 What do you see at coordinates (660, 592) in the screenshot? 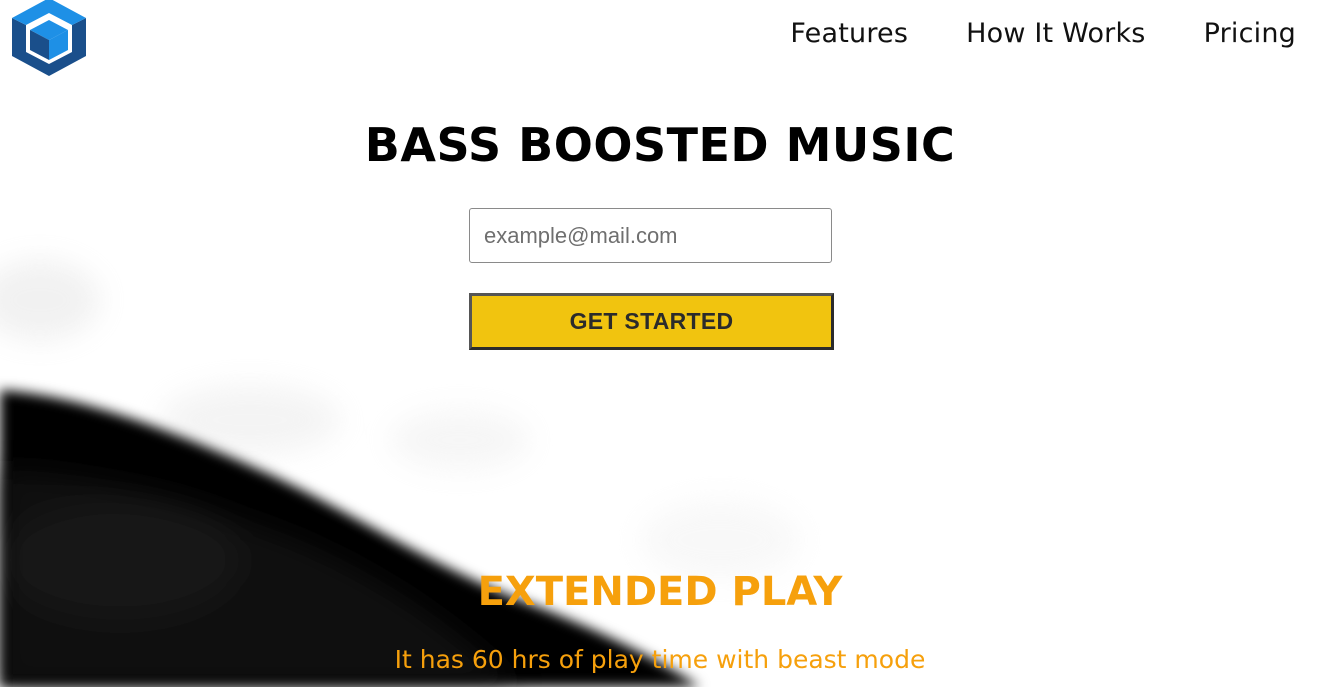
I see `feature-title: EXTENDED PLAY` at bounding box center [660, 592].